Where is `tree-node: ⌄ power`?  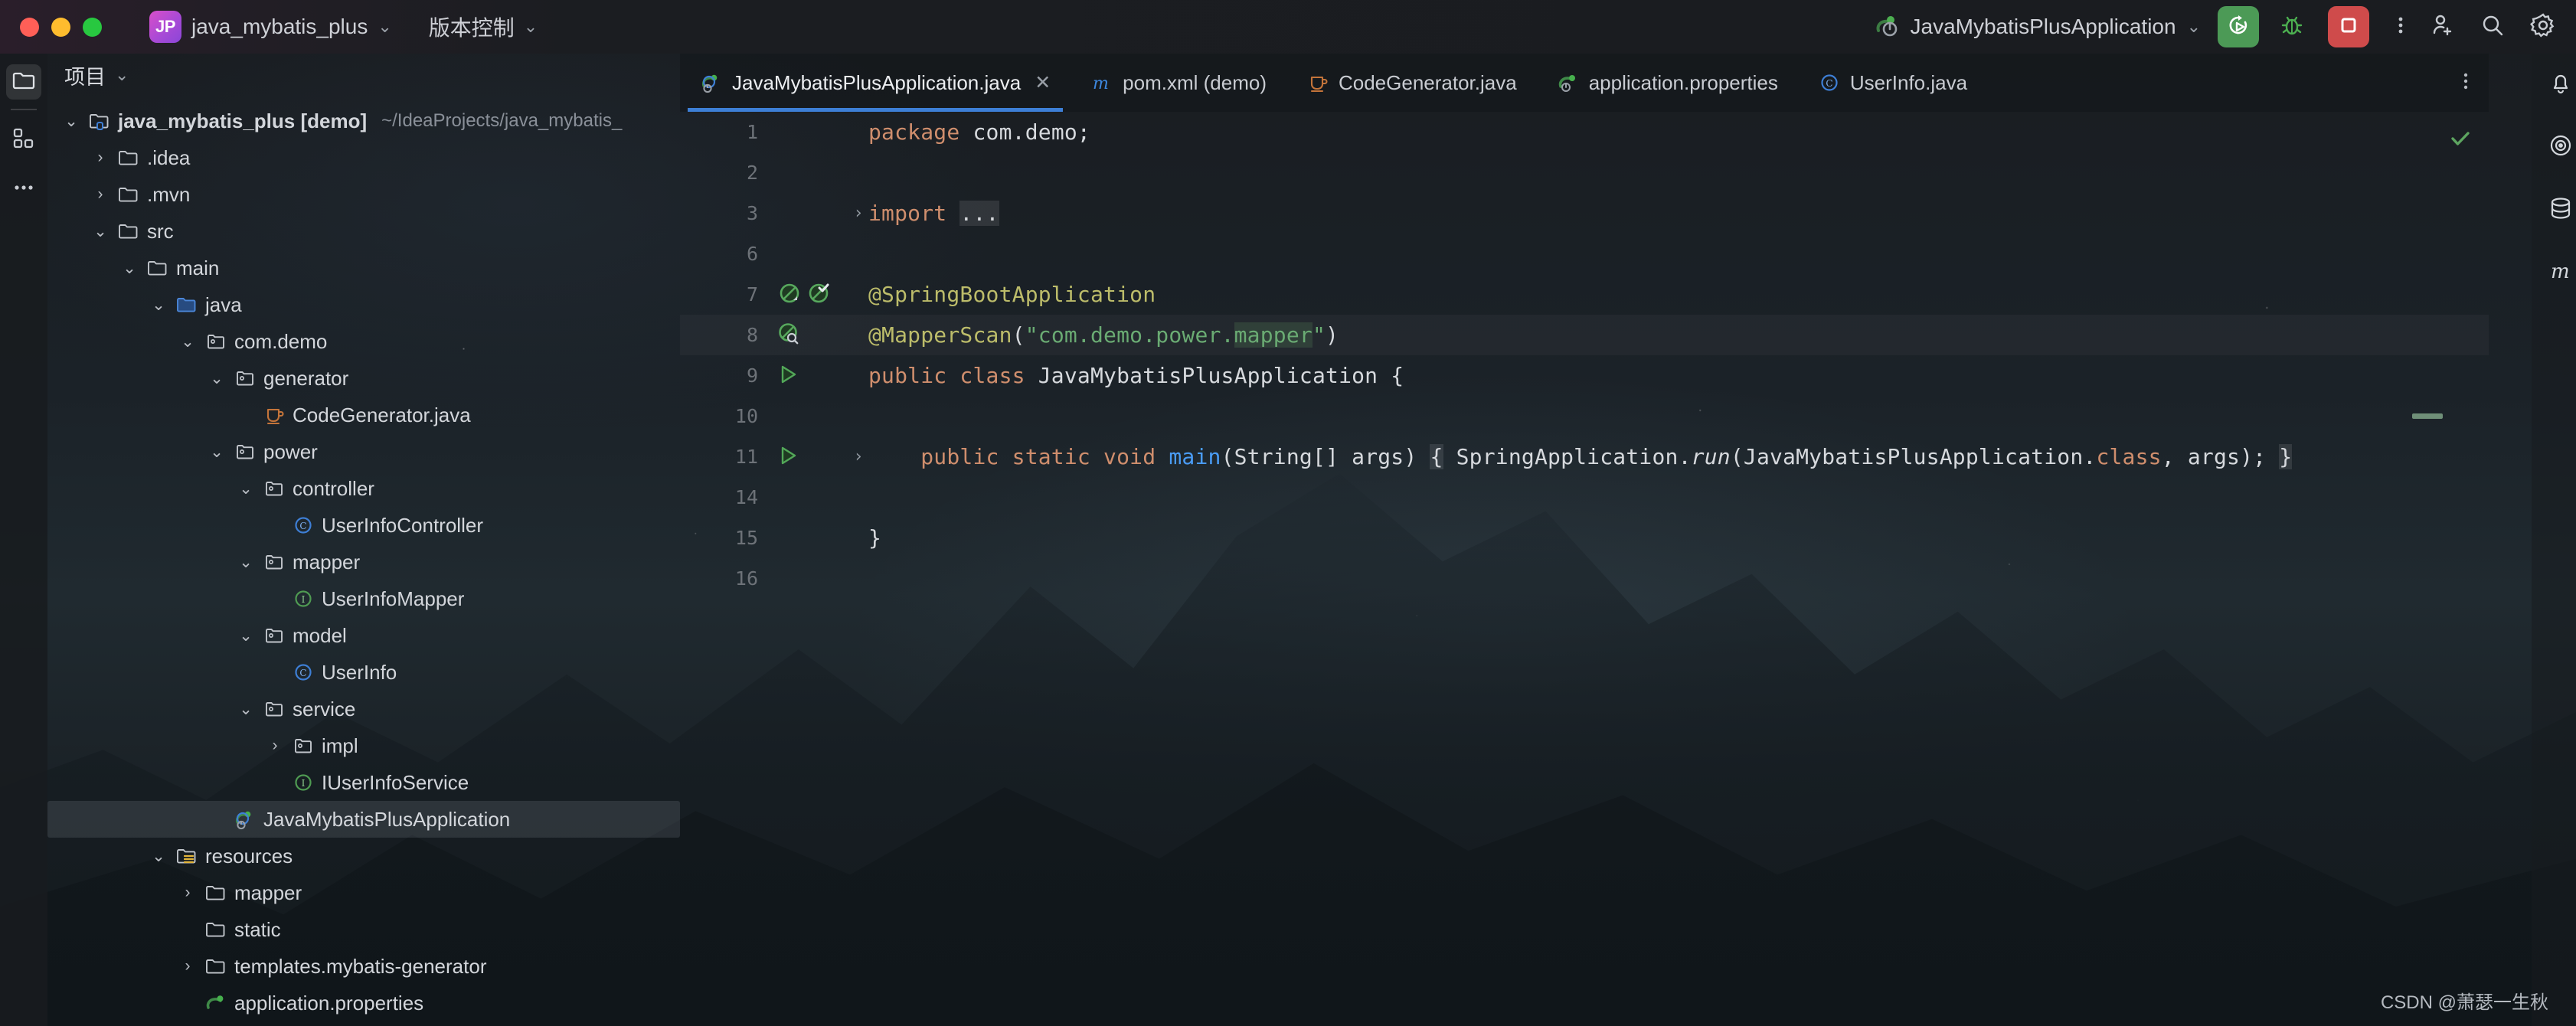
tree-node: ⌄ power is located at coordinates (363, 451).